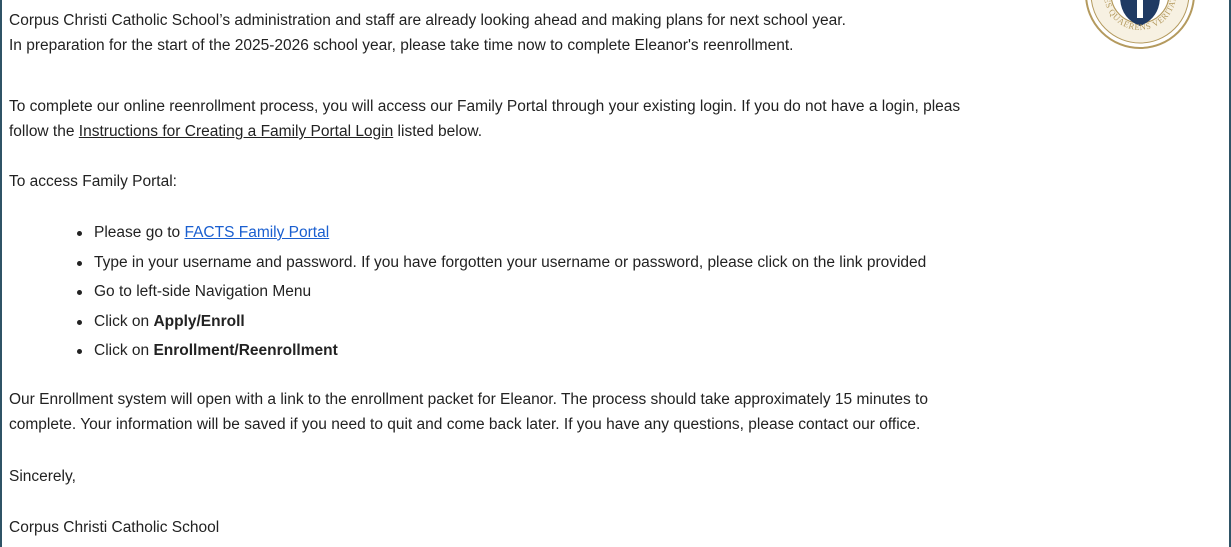  I want to click on school-seal-icon: FIDES QUAERENS VERITATEM, so click(1139, 24).